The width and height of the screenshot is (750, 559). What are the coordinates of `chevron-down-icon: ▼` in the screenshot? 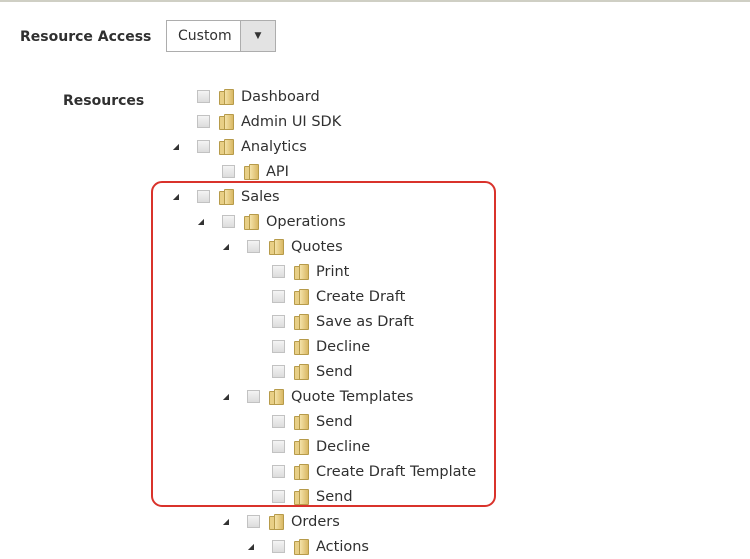 It's located at (257, 36).